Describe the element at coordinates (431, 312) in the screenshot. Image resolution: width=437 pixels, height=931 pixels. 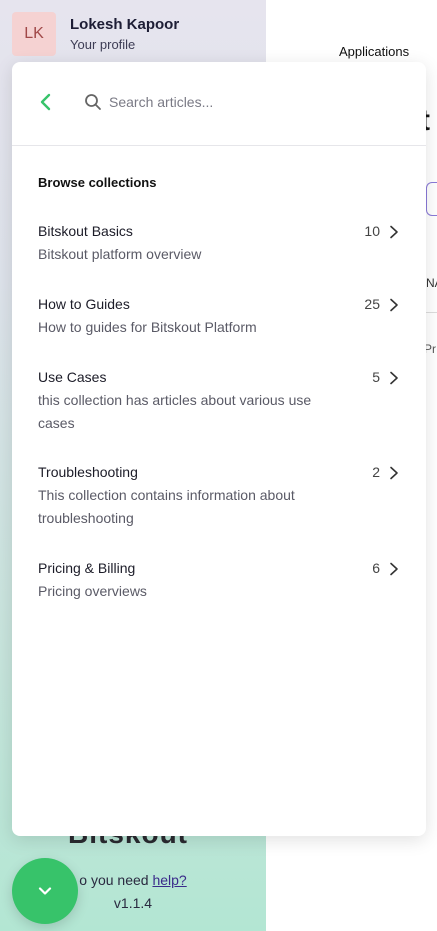
I see `divider` at that location.